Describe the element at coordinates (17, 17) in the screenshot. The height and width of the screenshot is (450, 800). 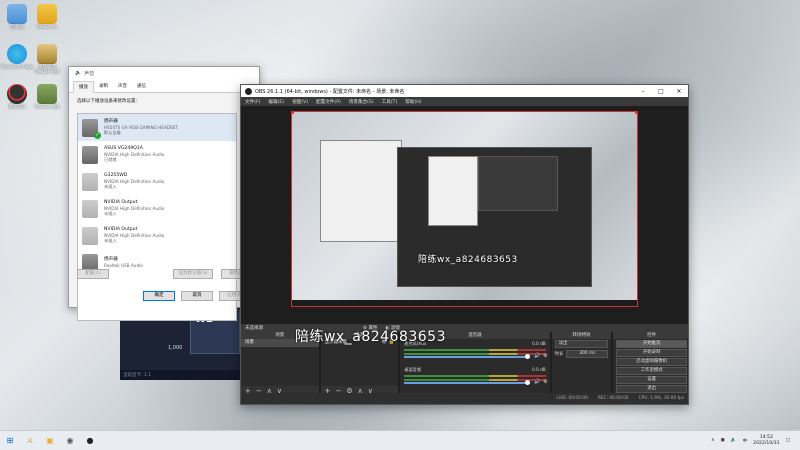
I see `desktop-icon-recycle-bin: 回收站` at that location.